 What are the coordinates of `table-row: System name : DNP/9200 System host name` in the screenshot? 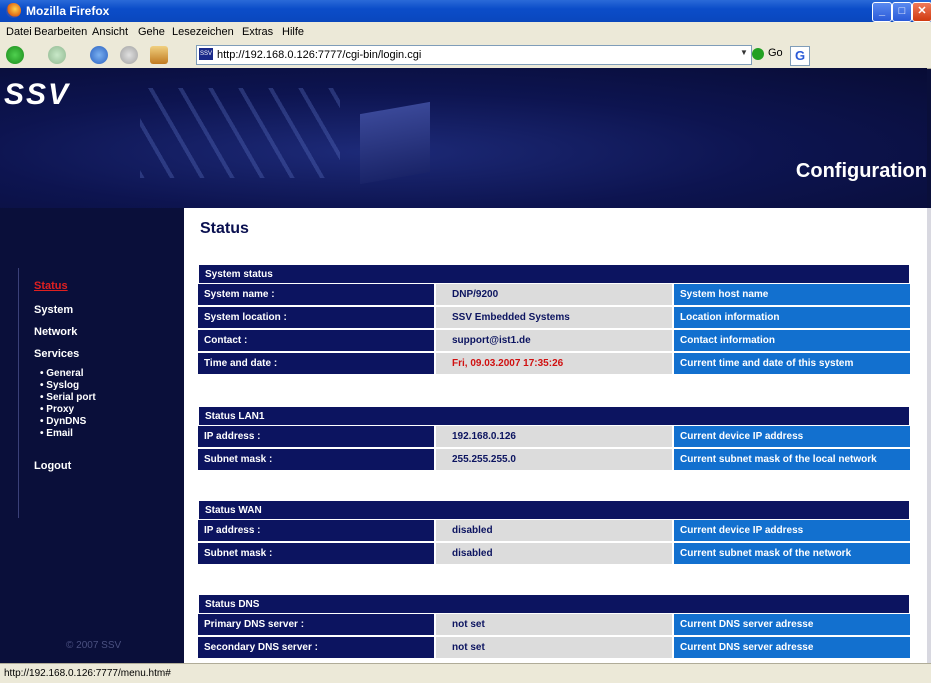 It's located at (554, 295).